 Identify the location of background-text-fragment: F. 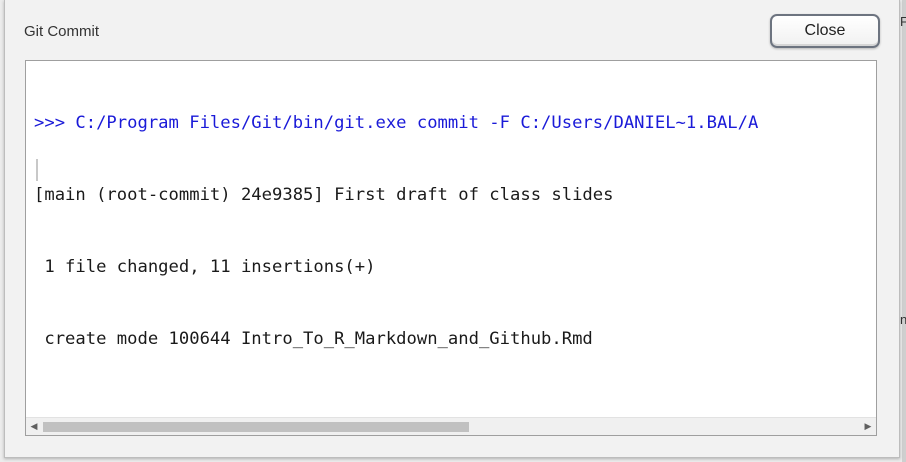
(903, 21).